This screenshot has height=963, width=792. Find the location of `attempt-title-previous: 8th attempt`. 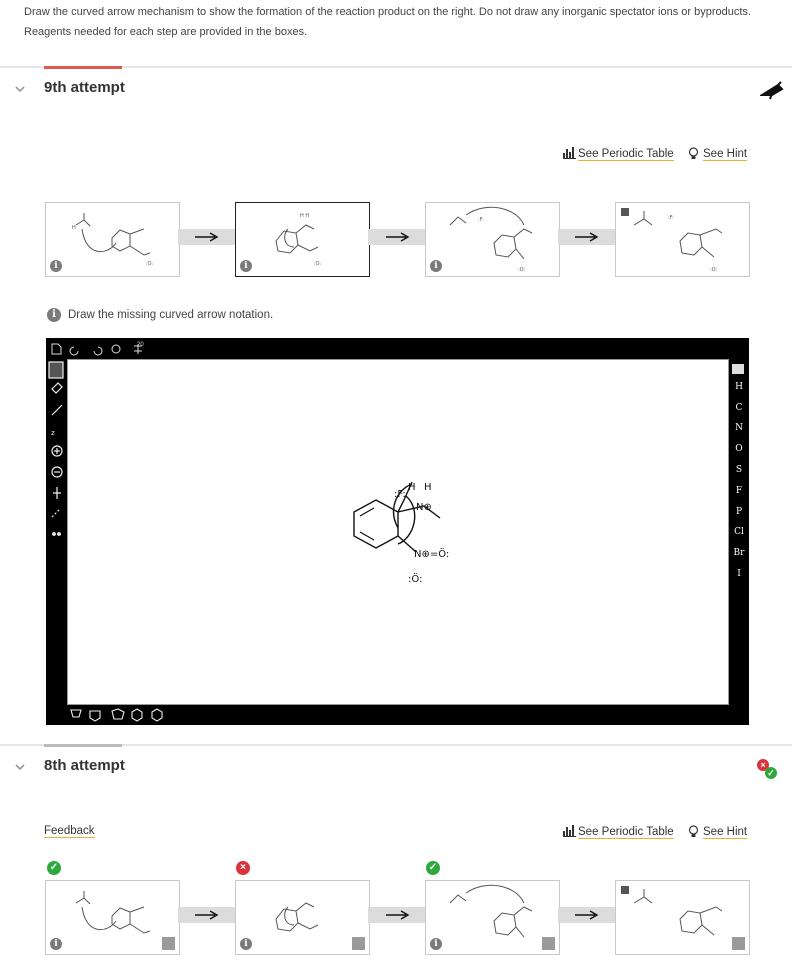

attempt-title-previous: 8th attempt is located at coordinates (84, 765).